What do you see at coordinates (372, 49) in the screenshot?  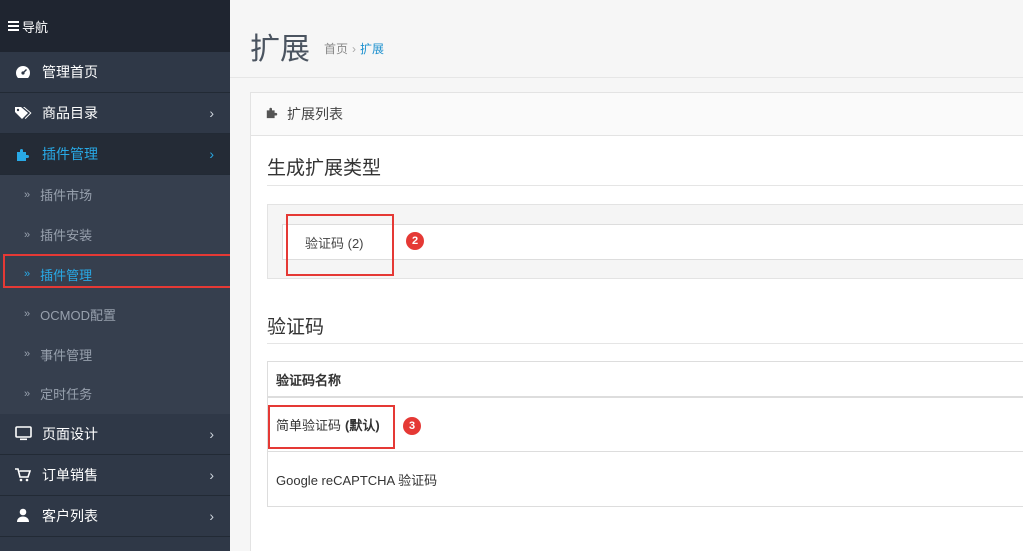 I see `breadcrumb-current: 扩展` at bounding box center [372, 49].